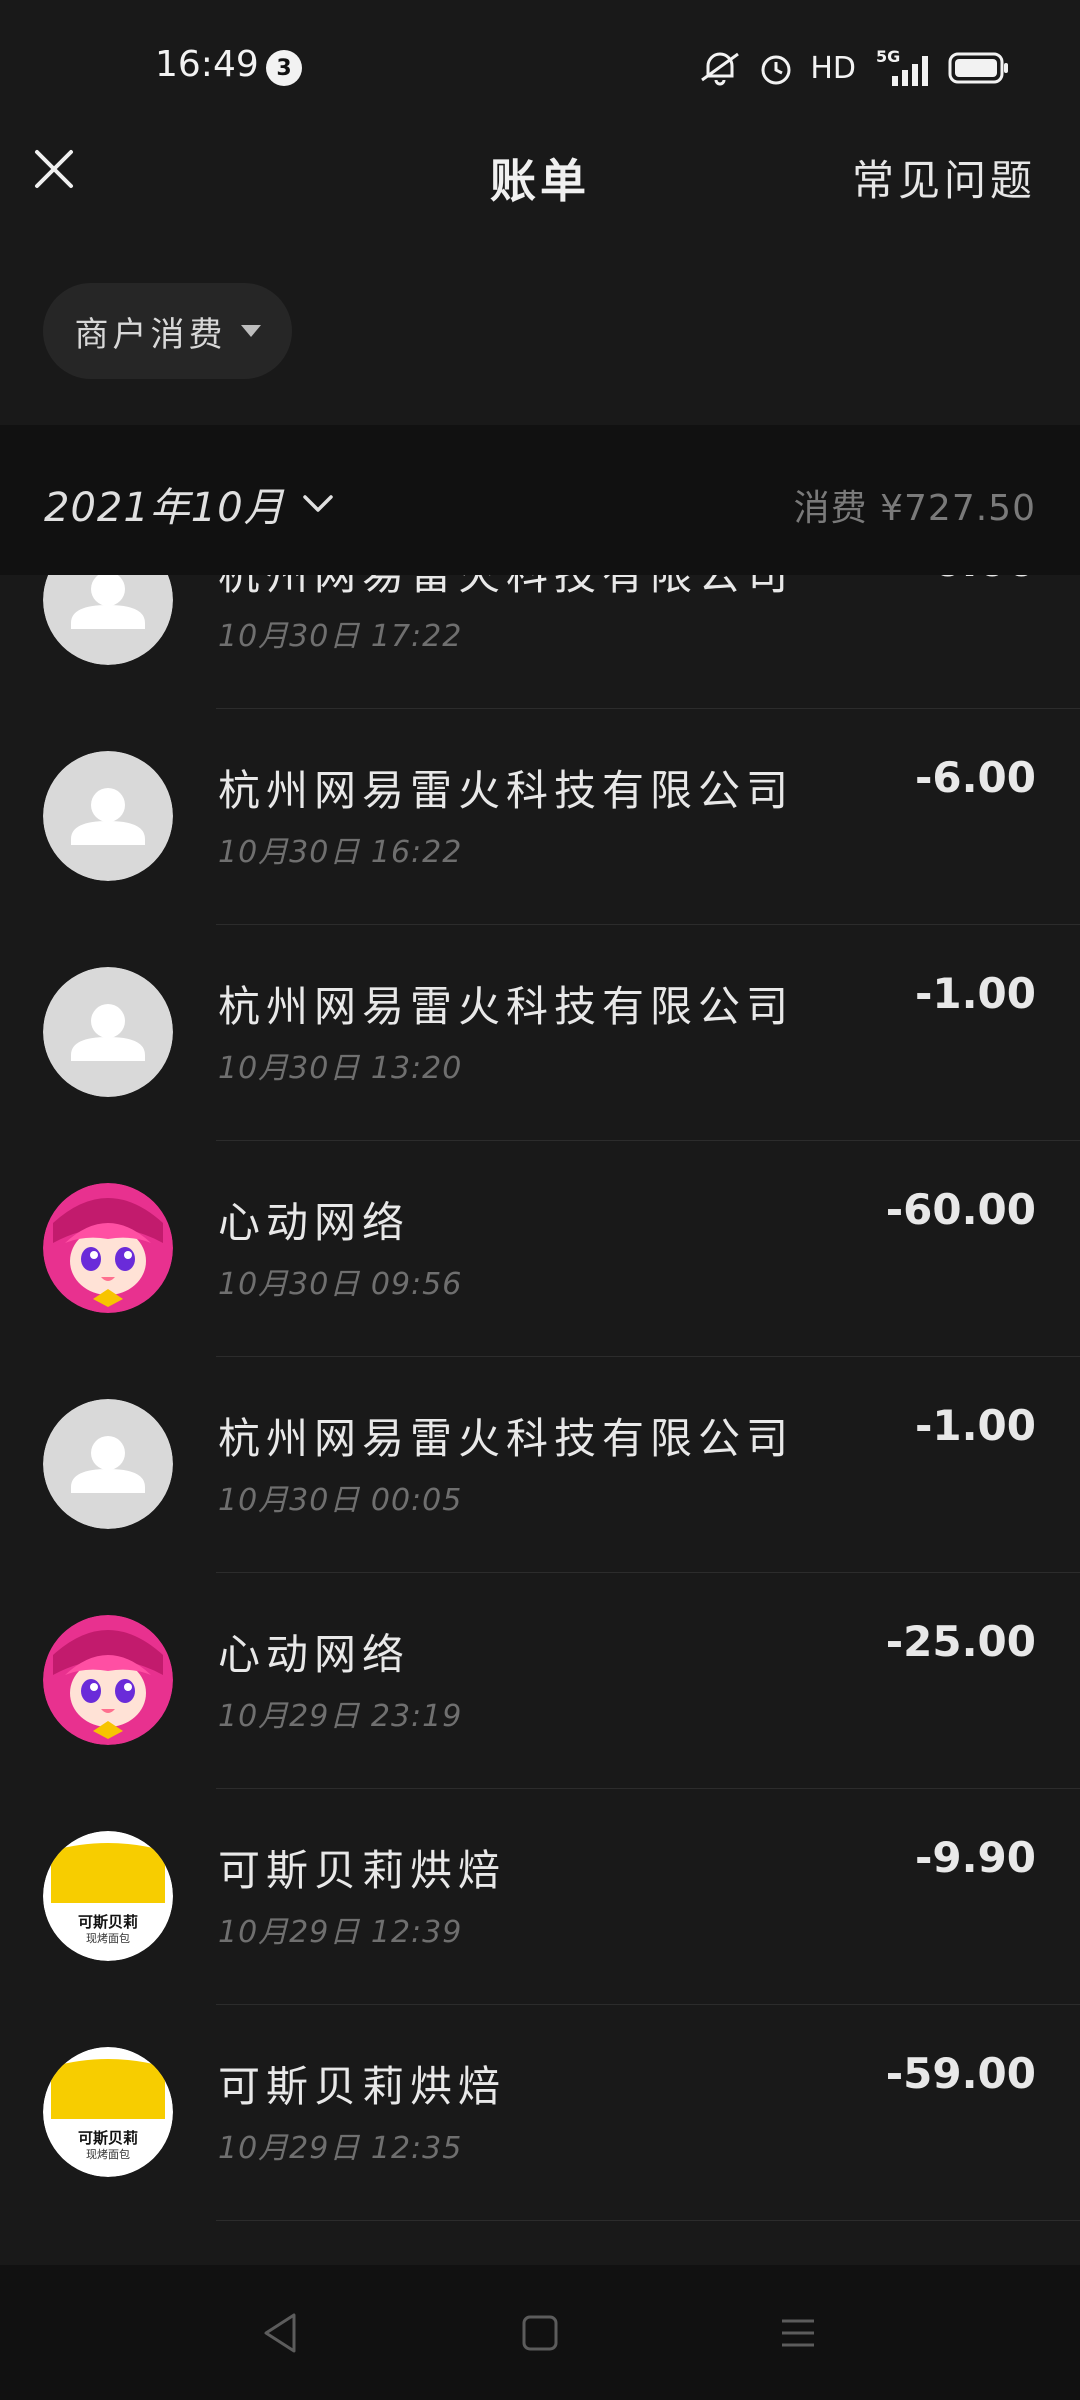 The height and width of the screenshot is (2400, 1080). Describe the element at coordinates (902, 67) in the screenshot. I see `signal-5g-icon: 5G` at that location.